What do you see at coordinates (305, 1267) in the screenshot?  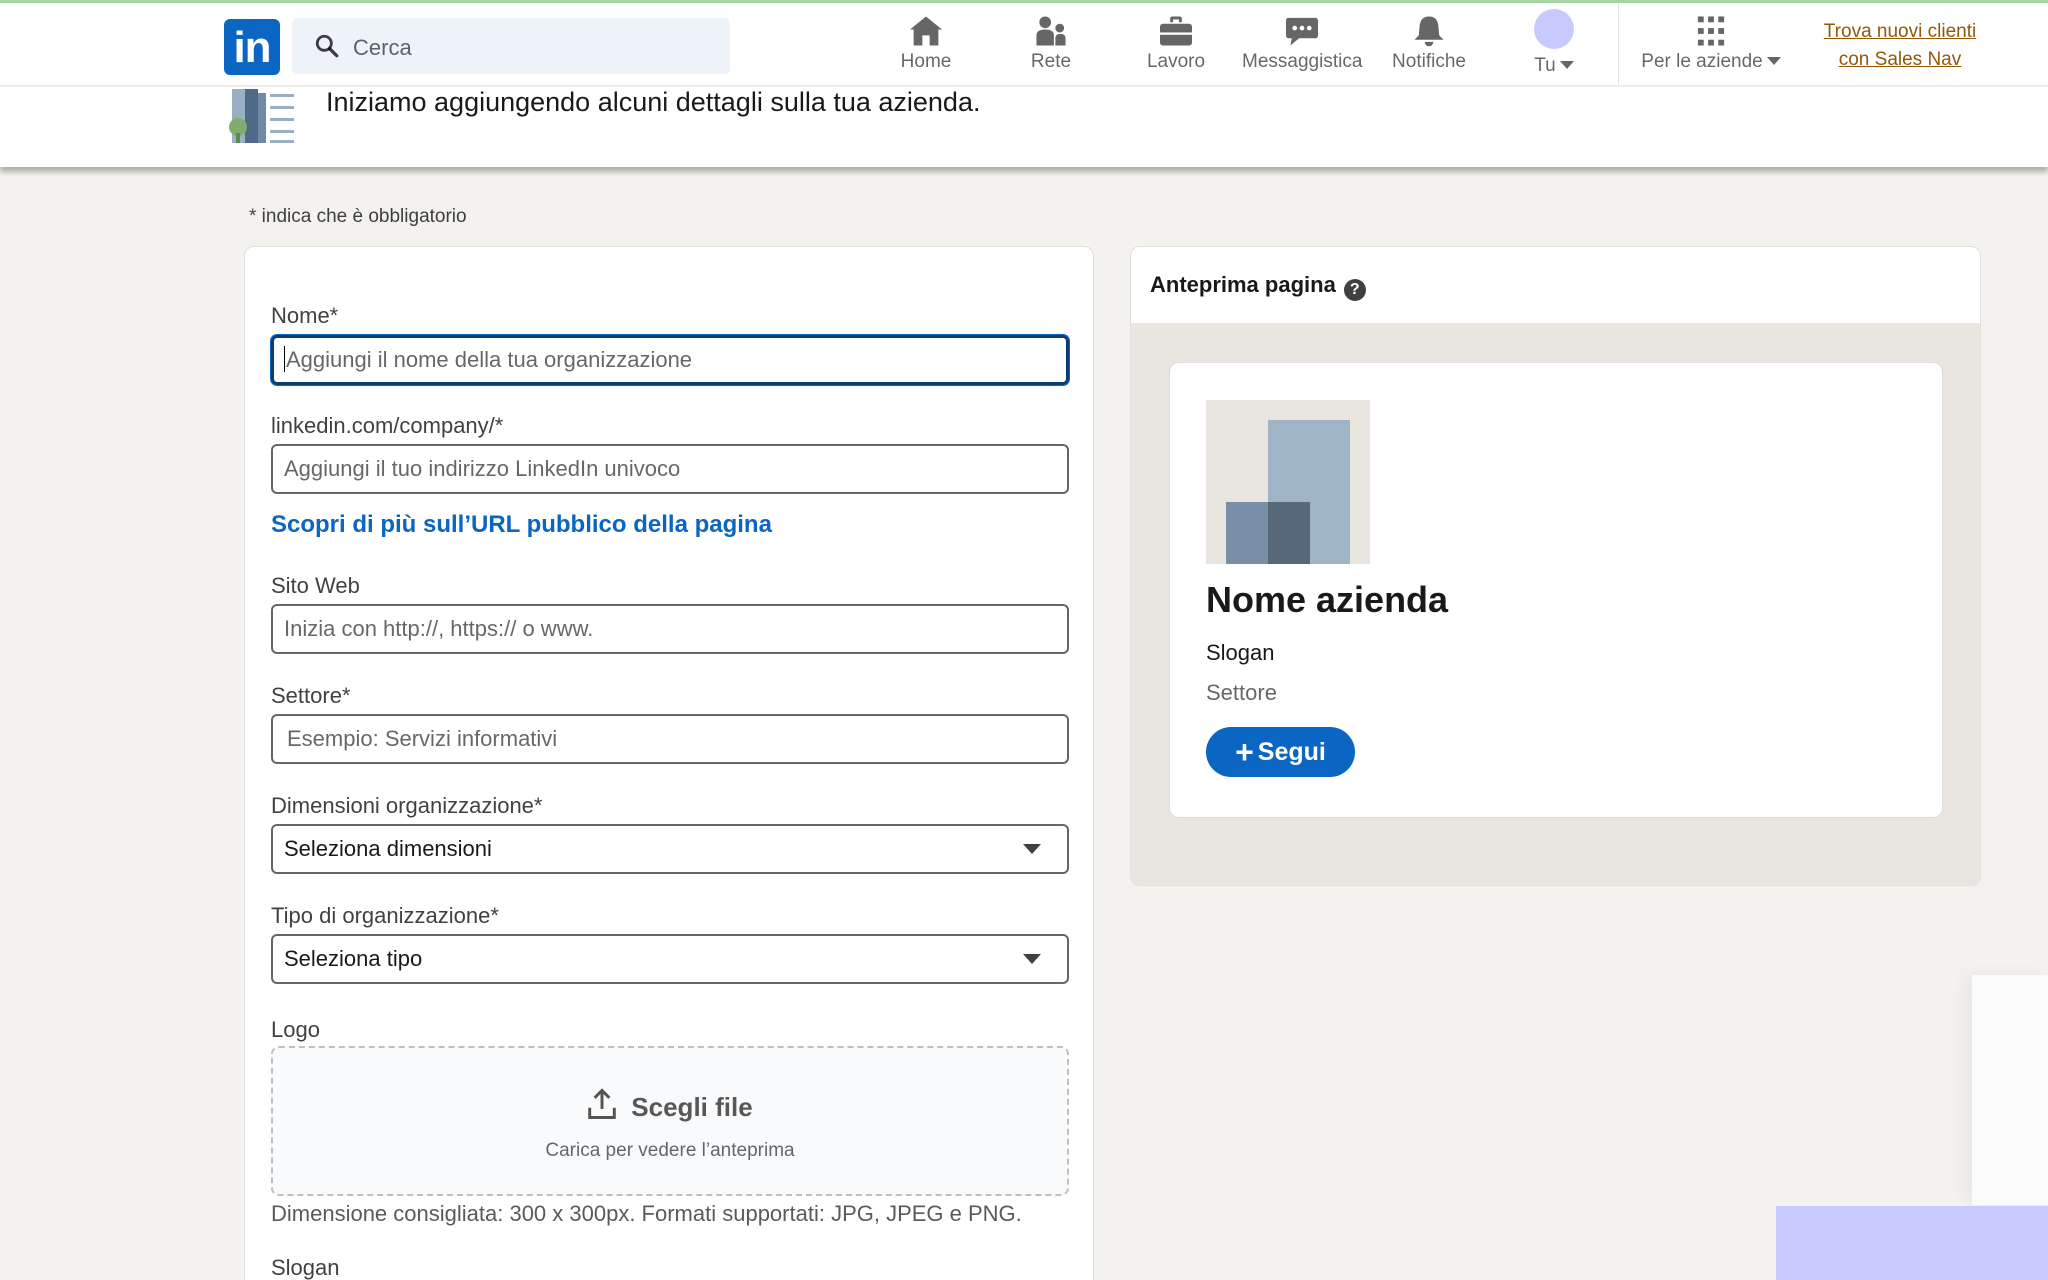 I see `slogan-label: Slogan` at bounding box center [305, 1267].